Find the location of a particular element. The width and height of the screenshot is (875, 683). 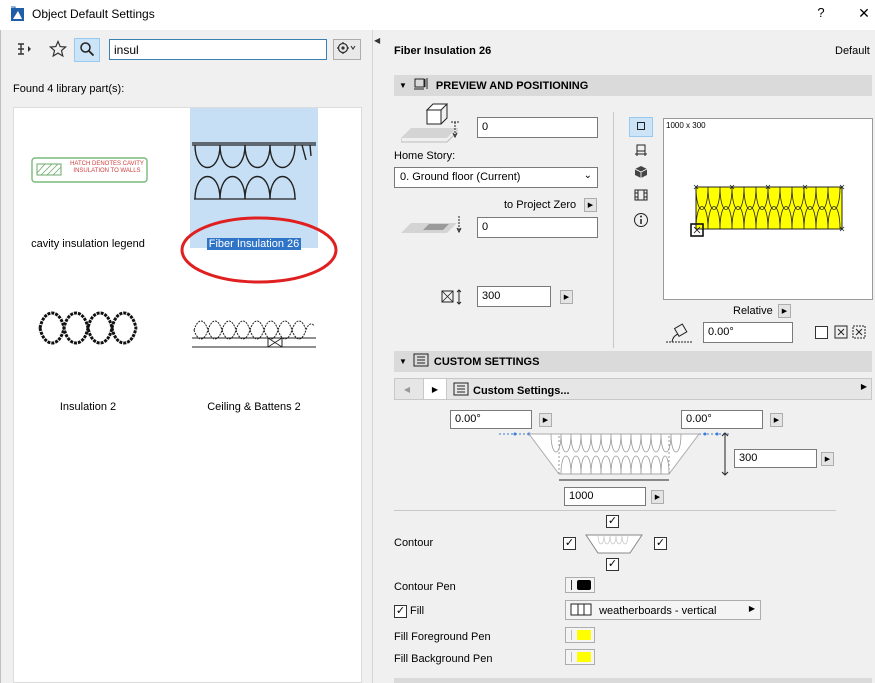

fill-pattern-dropdown: weatherboards - vertical ▶ is located at coordinates (663, 610).